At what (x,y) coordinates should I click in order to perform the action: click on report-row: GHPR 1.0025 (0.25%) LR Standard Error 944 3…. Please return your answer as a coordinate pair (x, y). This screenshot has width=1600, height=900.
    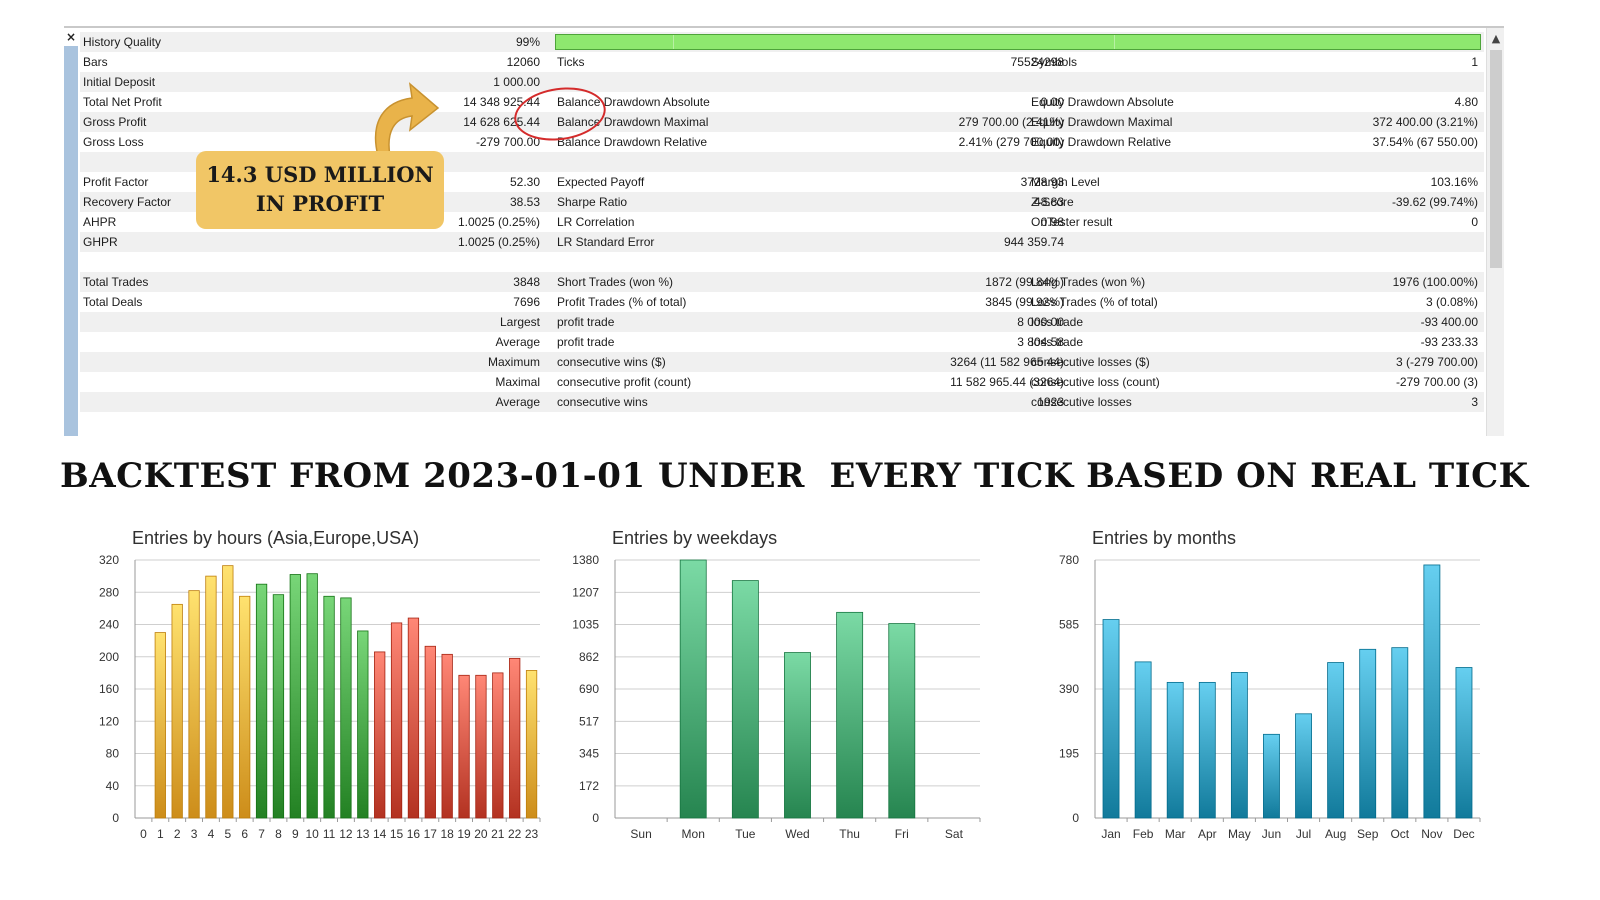
    Looking at the image, I should click on (782, 242).